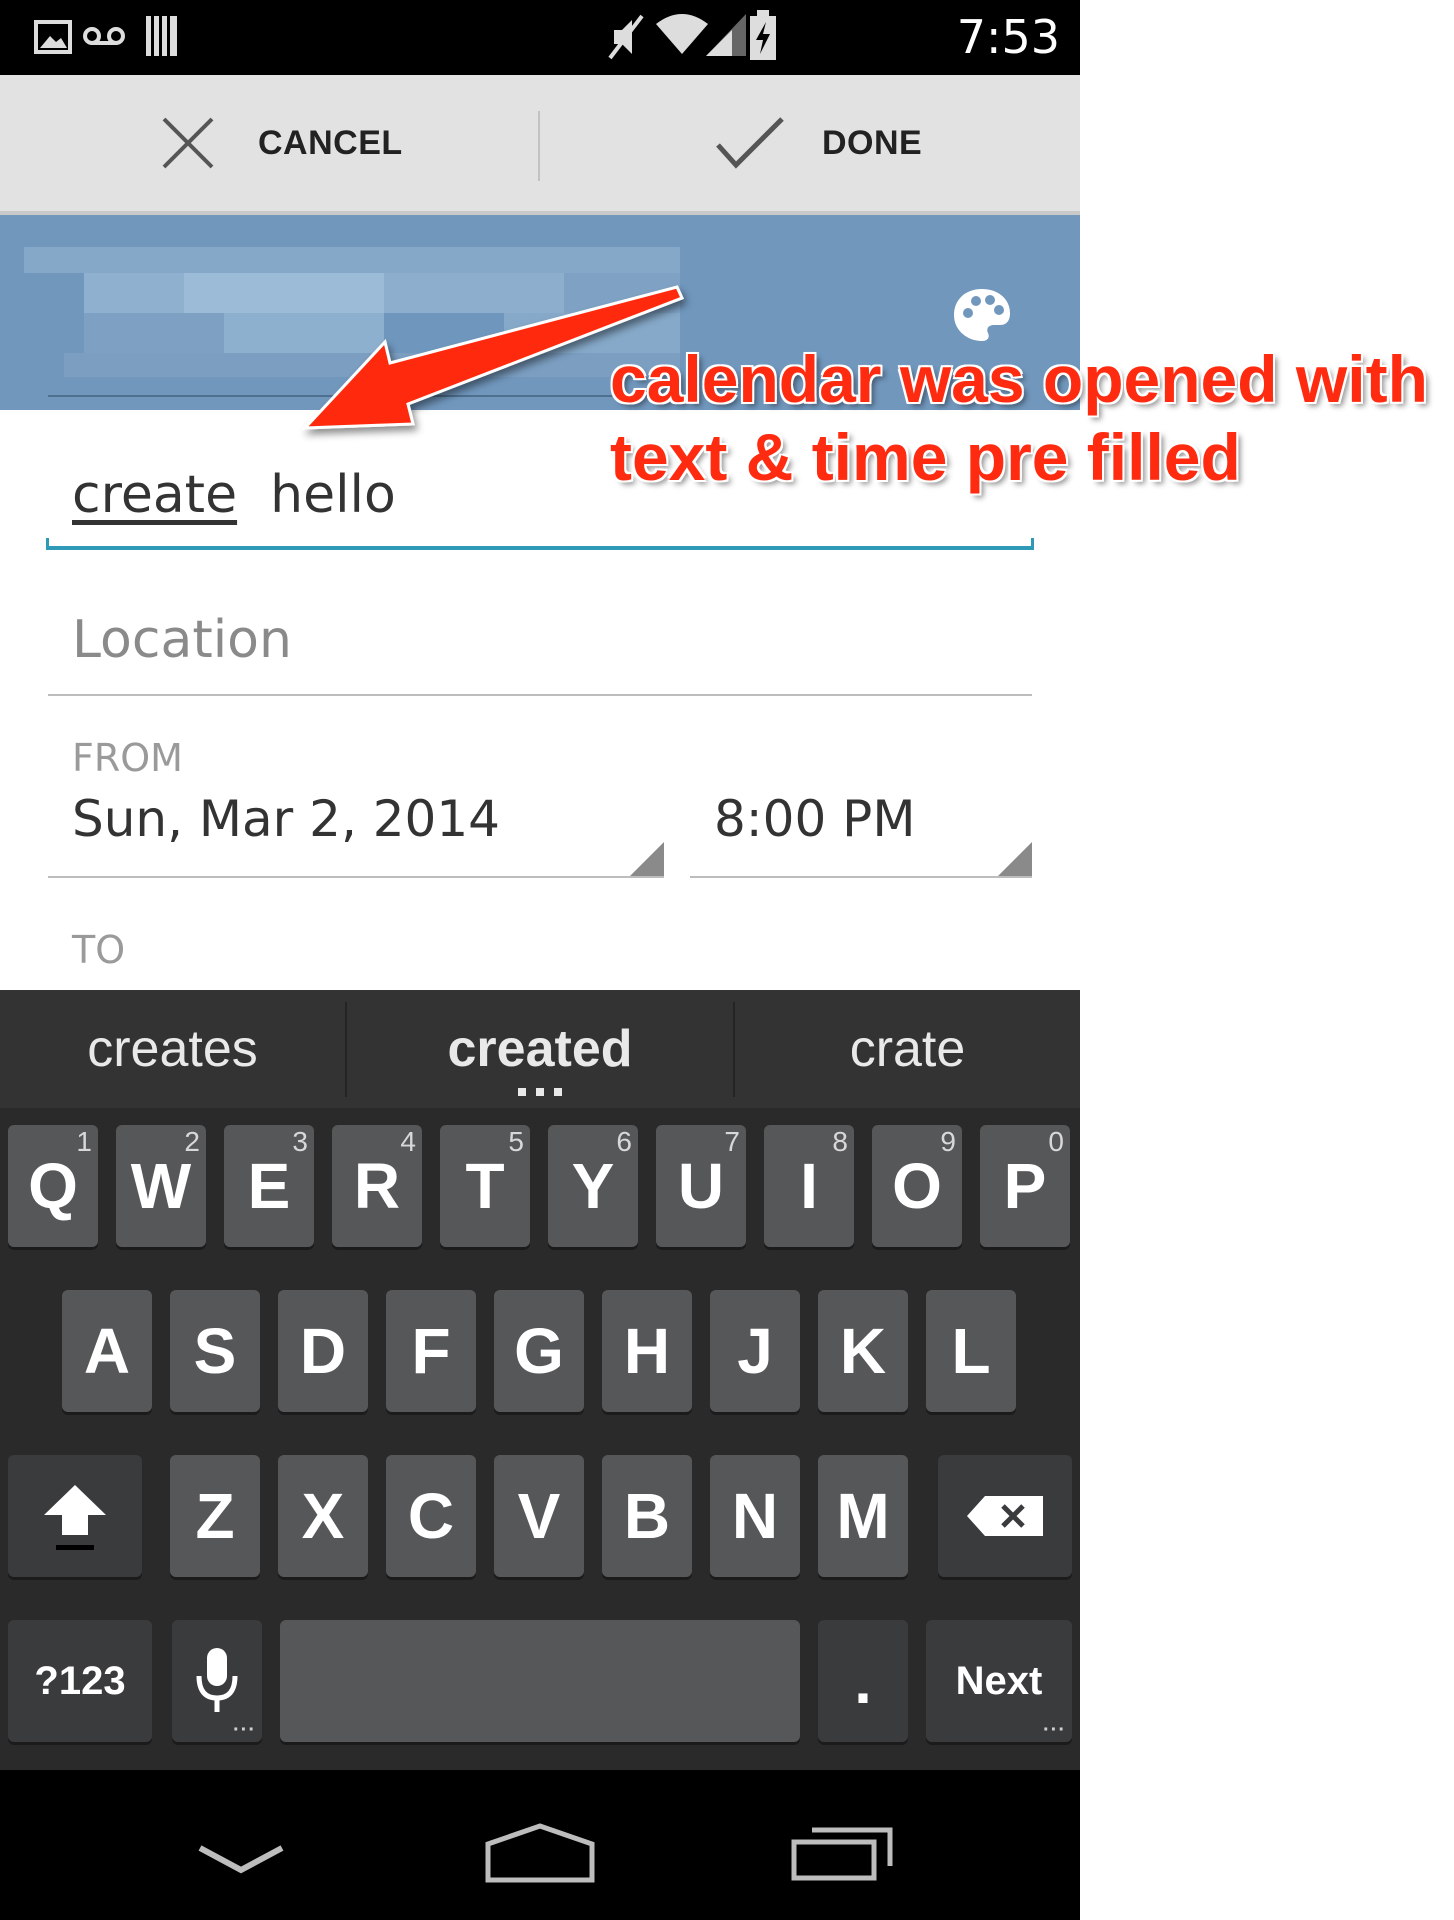 This screenshot has height=1920, width=1454. What do you see at coordinates (107, 1351) in the screenshot?
I see `key-a: A` at bounding box center [107, 1351].